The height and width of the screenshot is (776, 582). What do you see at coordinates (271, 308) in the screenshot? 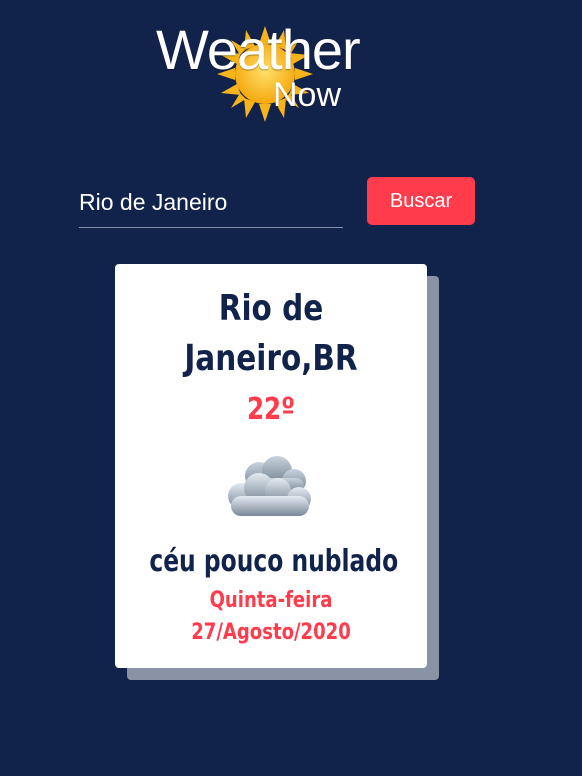
I see `city-name-line1: Rio de` at bounding box center [271, 308].